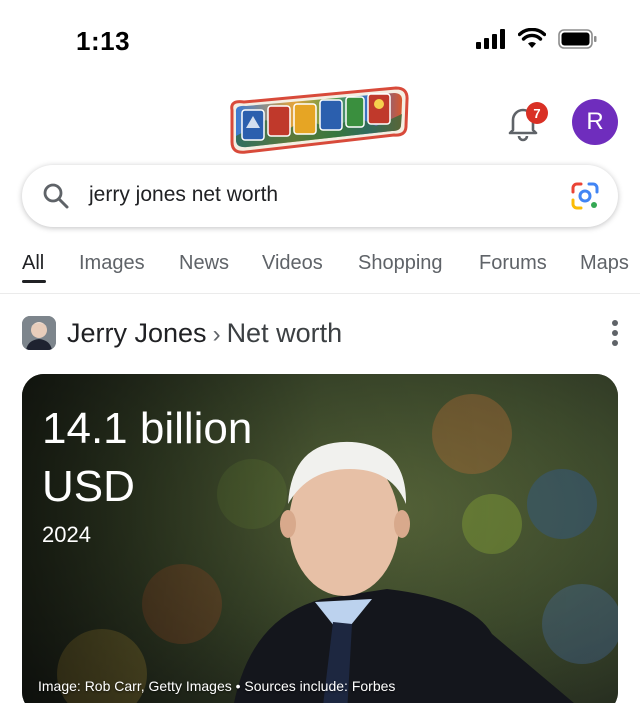  What do you see at coordinates (585, 196) in the screenshot?
I see `google-lens-icon` at bounding box center [585, 196].